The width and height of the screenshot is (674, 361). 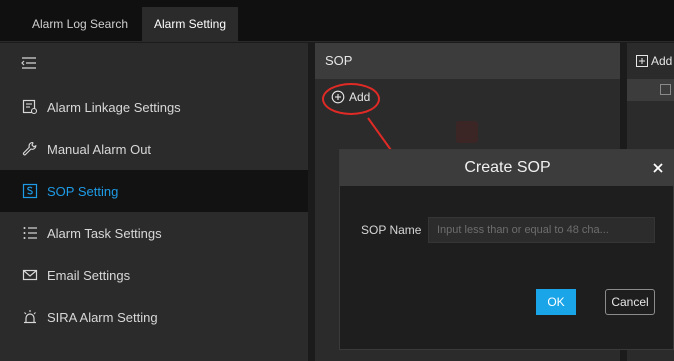 I want to click on sidebar-item-sira-alarm-setting: SIRA Alarm Setting, so click(x=154, y=317).